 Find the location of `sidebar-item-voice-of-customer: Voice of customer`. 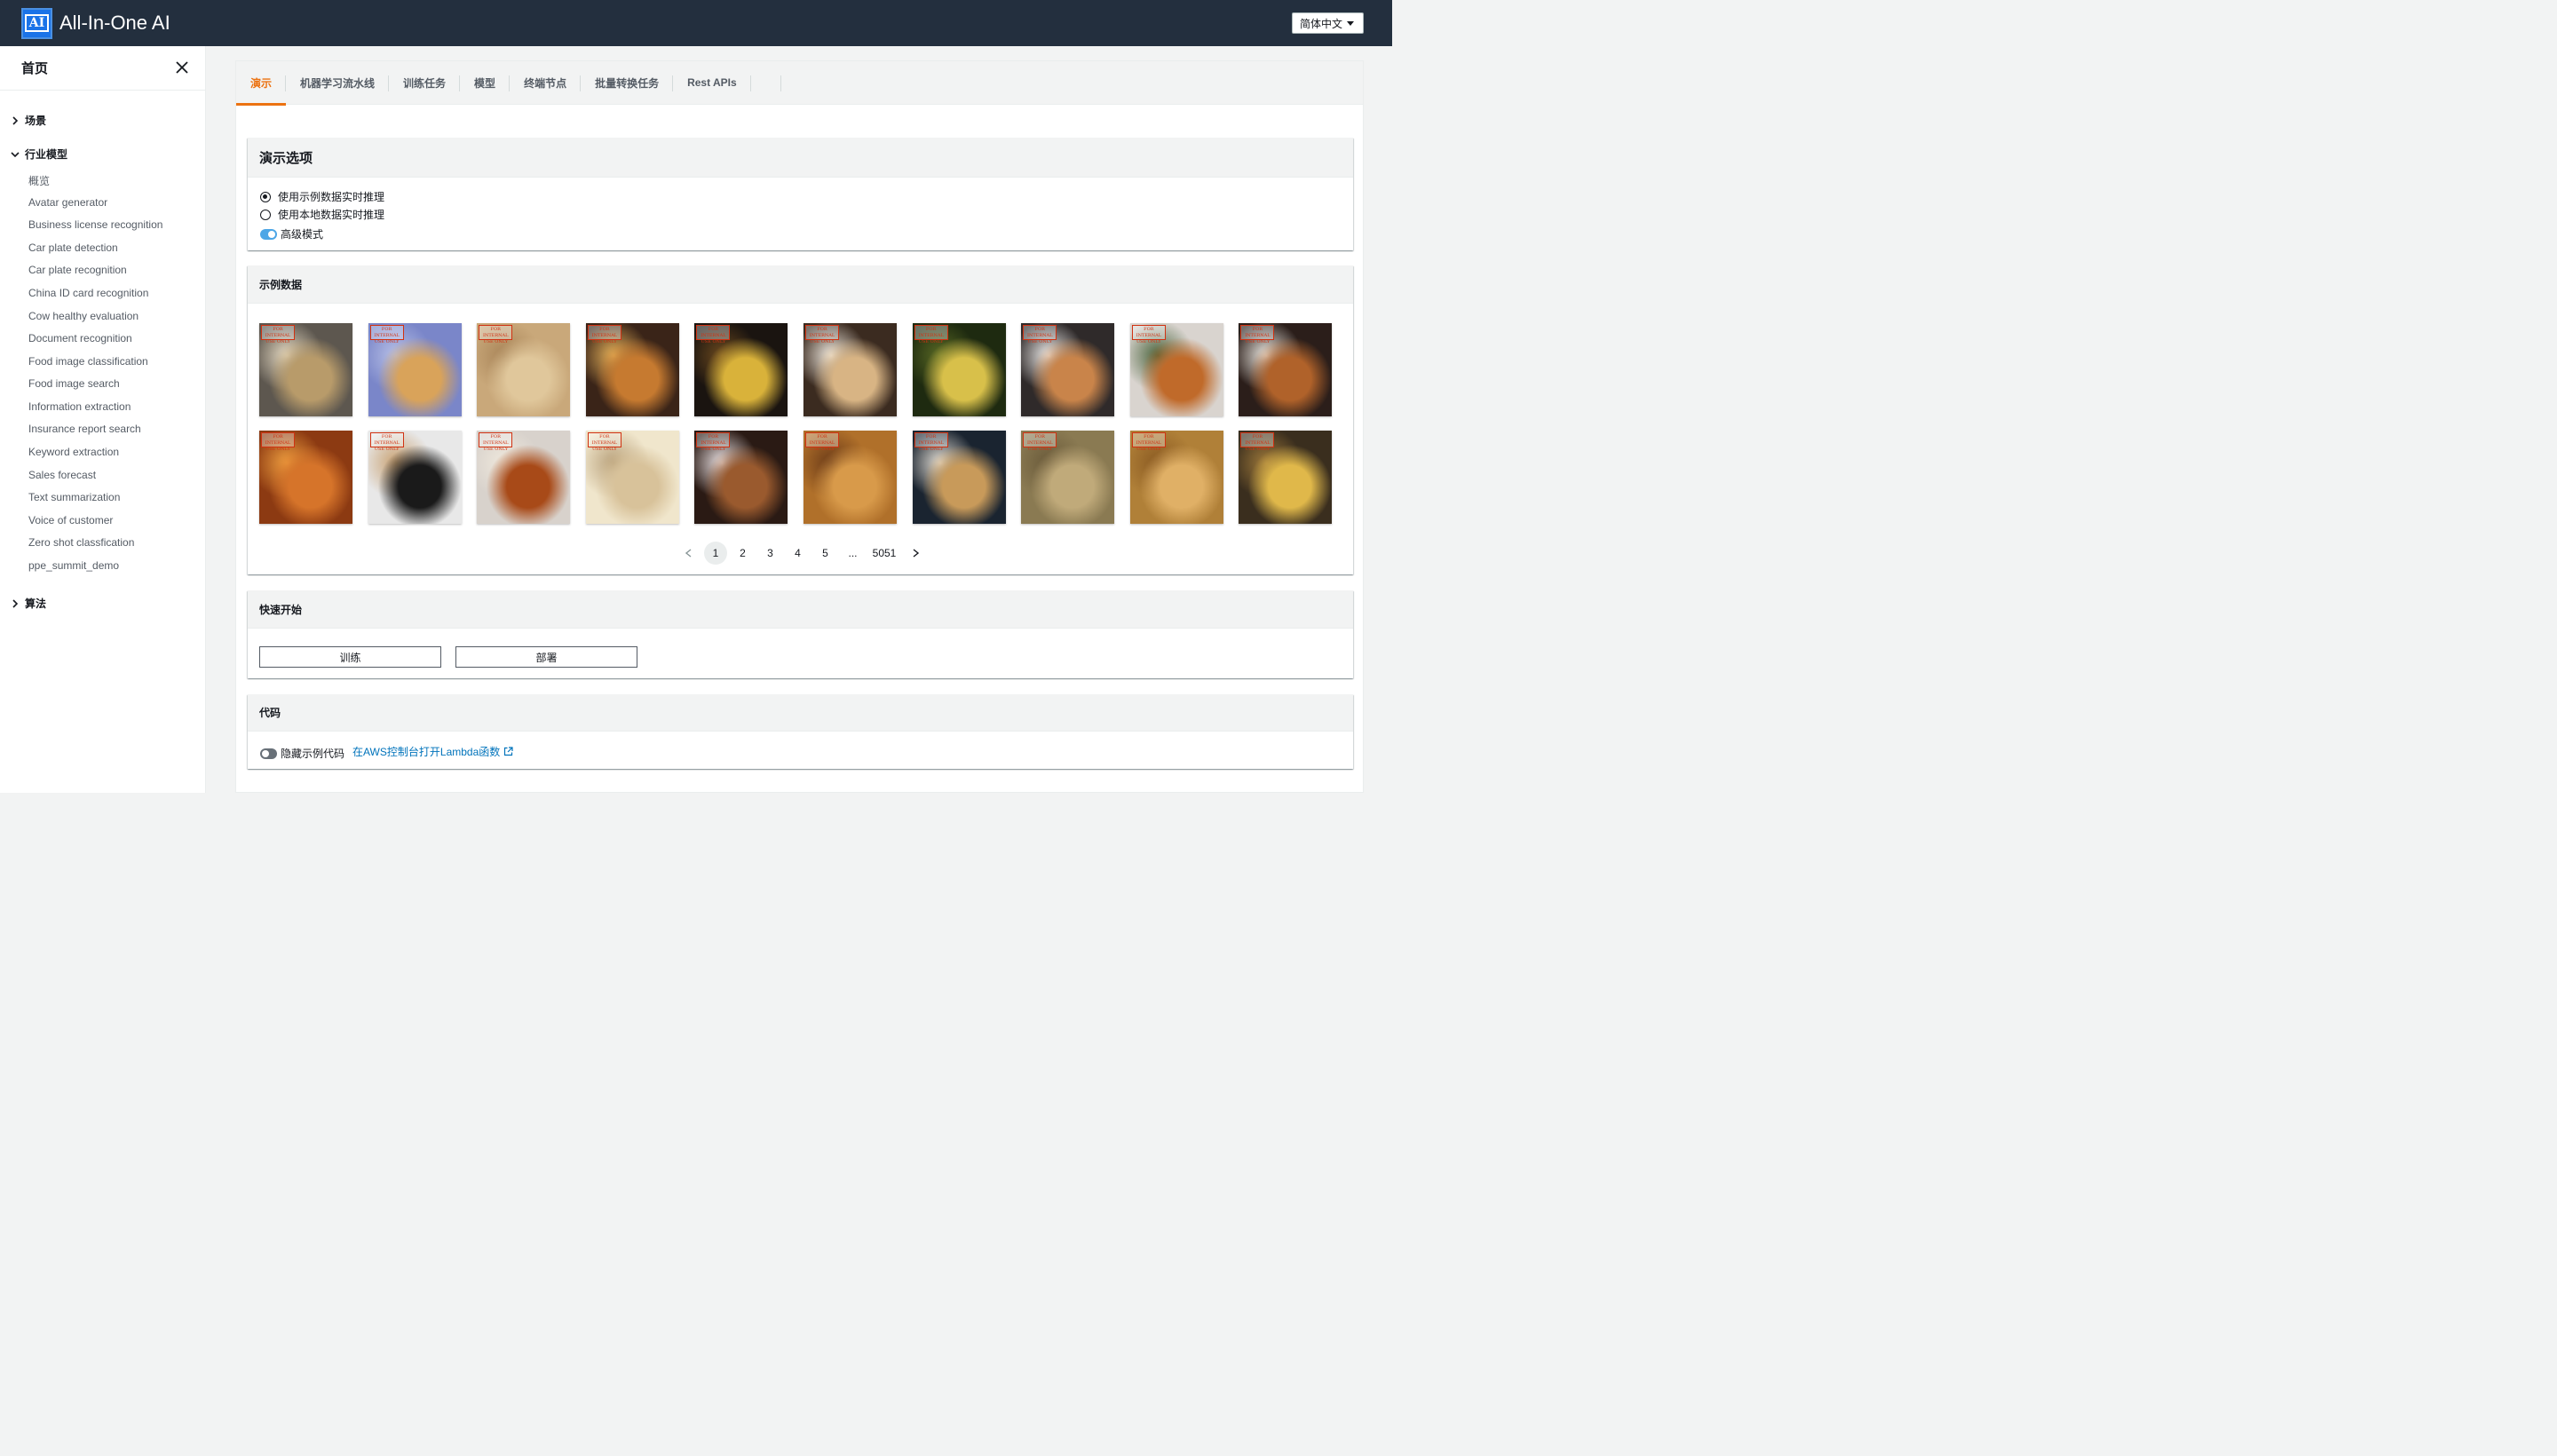

sidebar-item-voice-of-customer: Voice of customer is located at coordinates (70, 520).